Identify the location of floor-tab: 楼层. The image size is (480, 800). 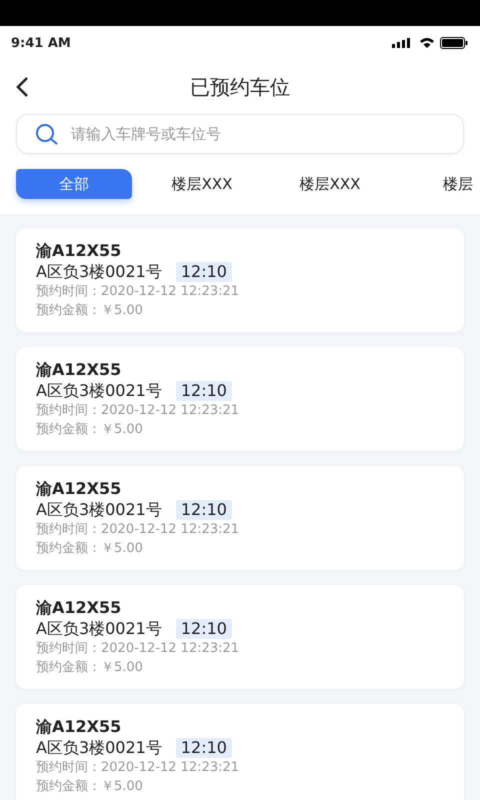
(440, 184).